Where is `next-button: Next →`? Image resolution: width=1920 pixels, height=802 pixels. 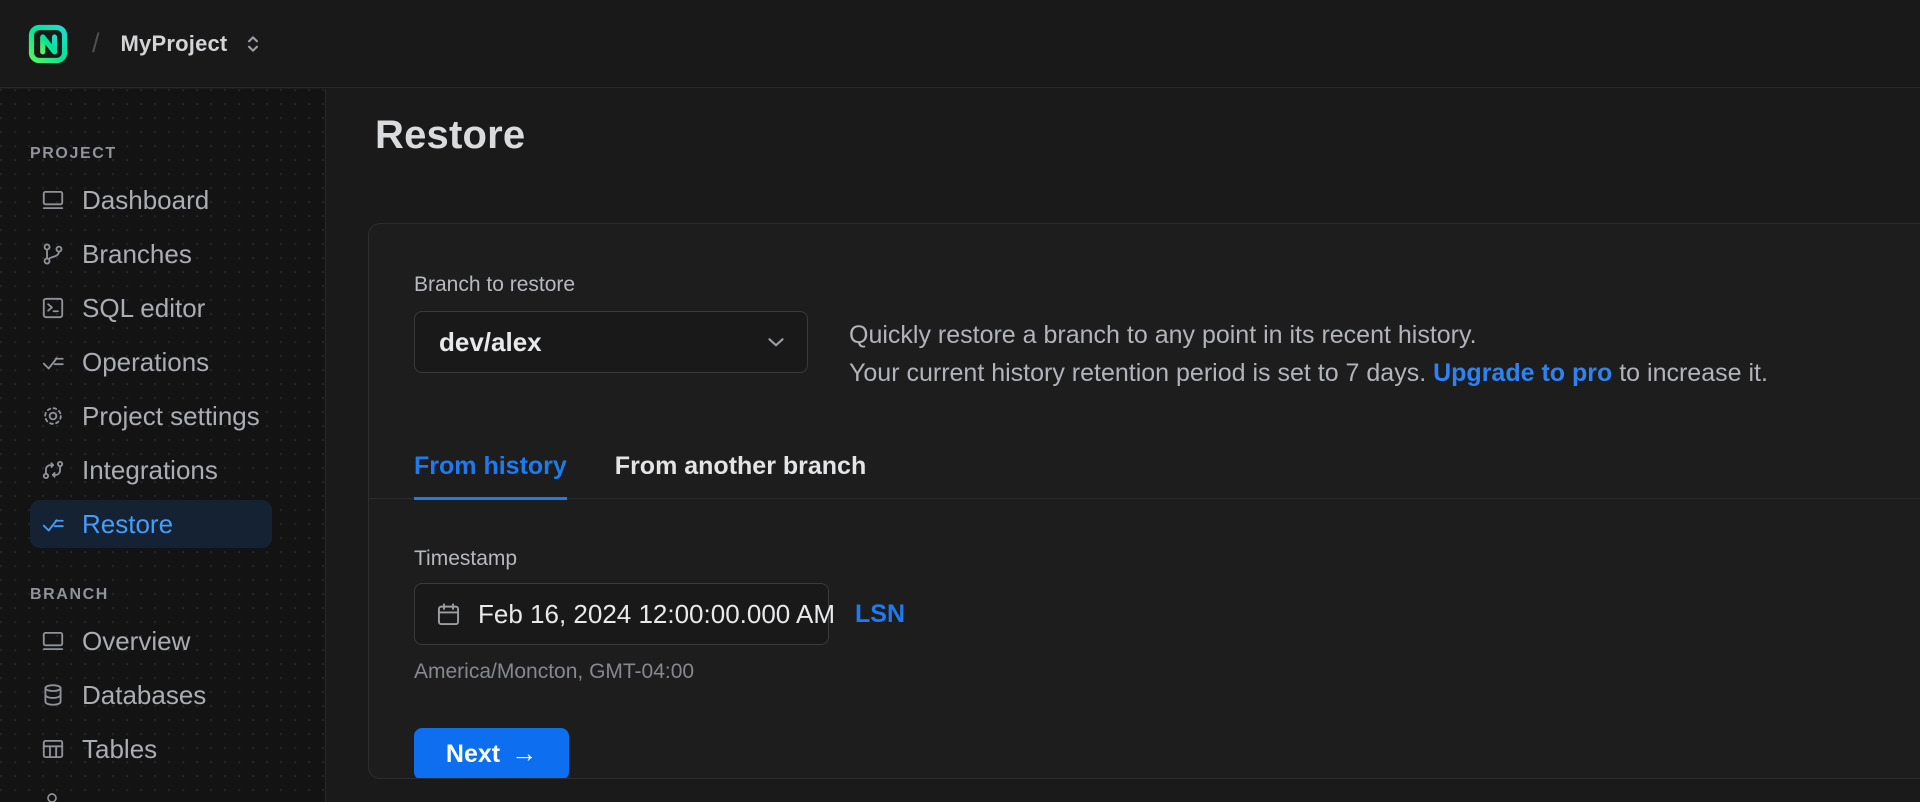
next-button: Next → is located at coordinates (491, 753).